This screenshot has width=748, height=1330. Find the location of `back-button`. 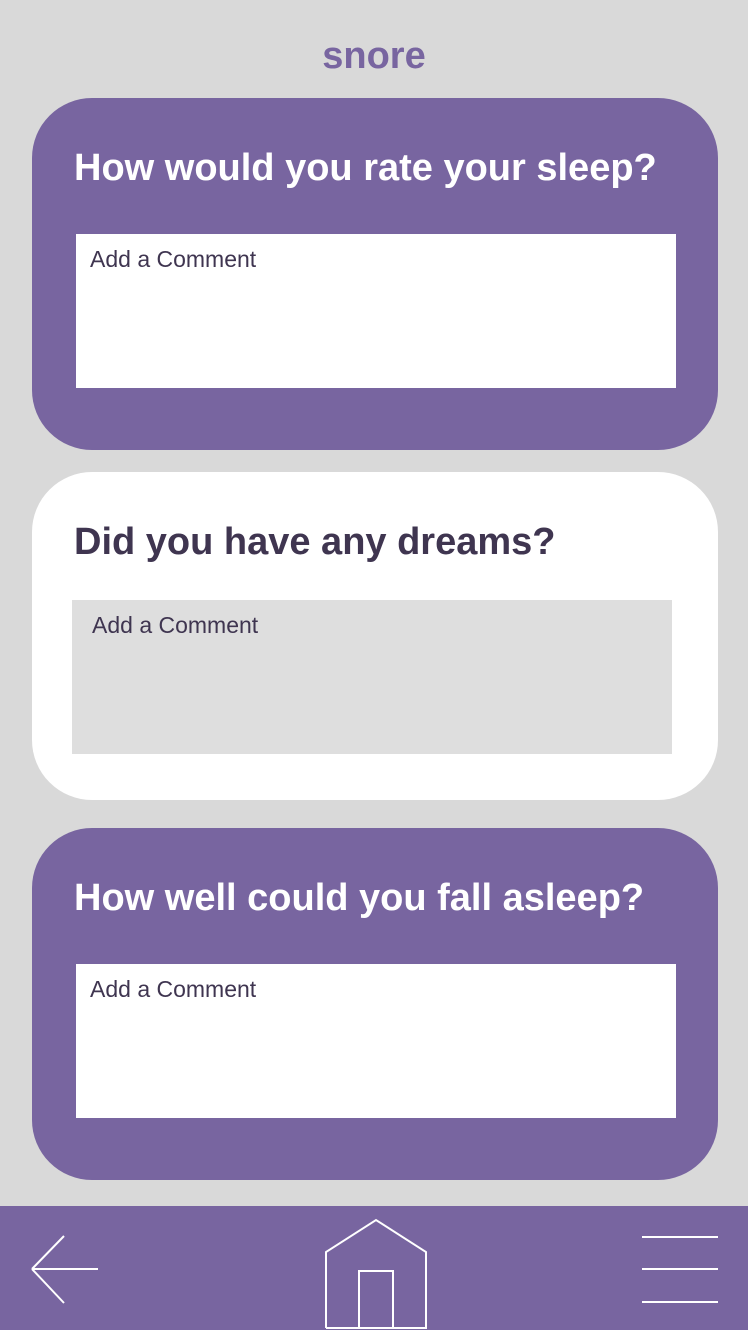

back-button is located at coordinates (65, 1270).